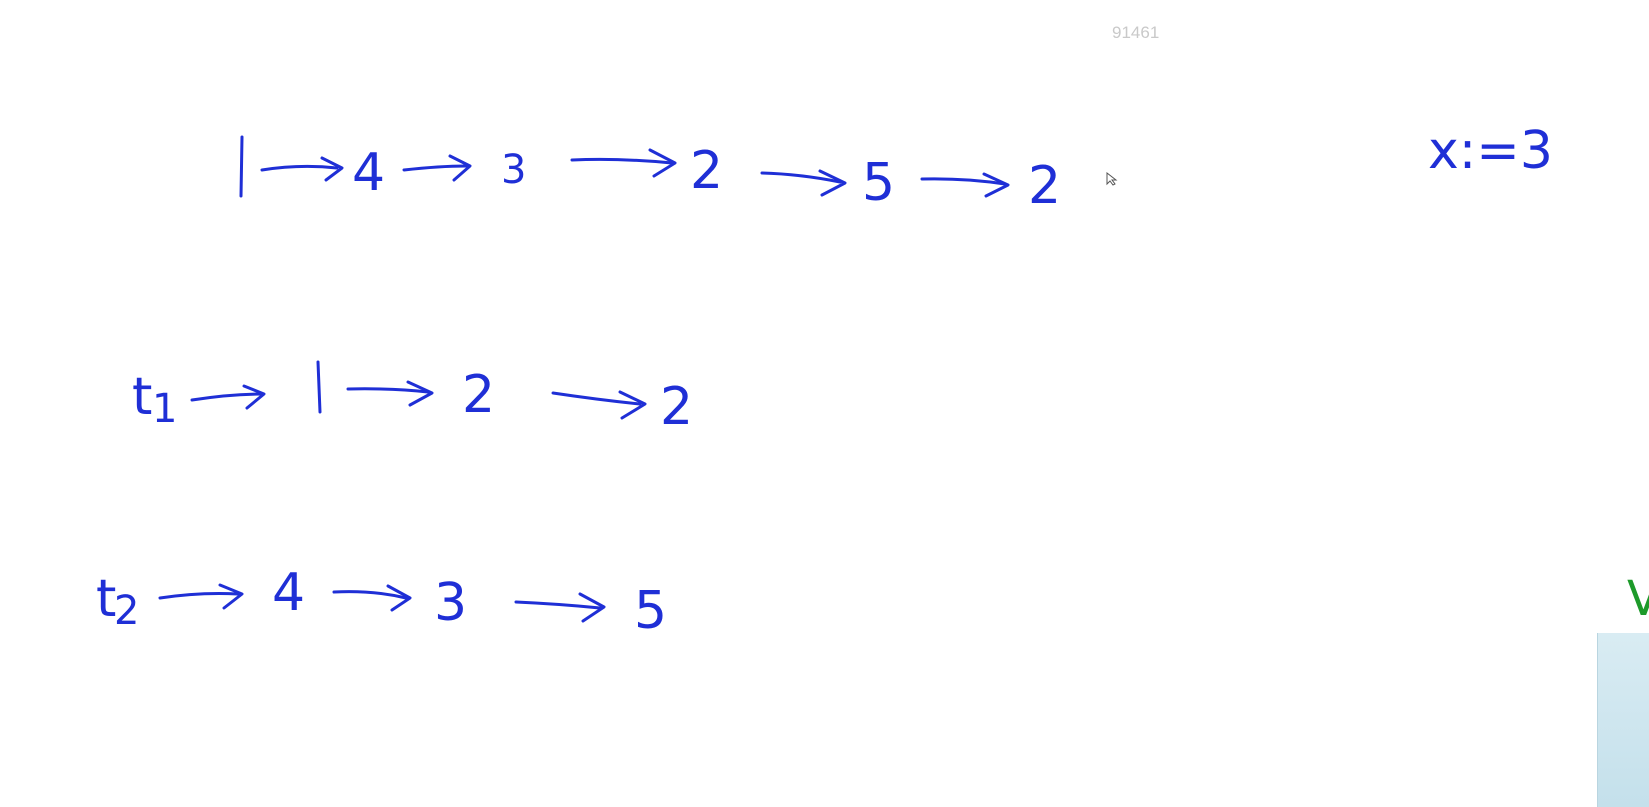 This screenshot has width=1649, height=807. I want to click on line3-node-2: 3, so click(450, 603).